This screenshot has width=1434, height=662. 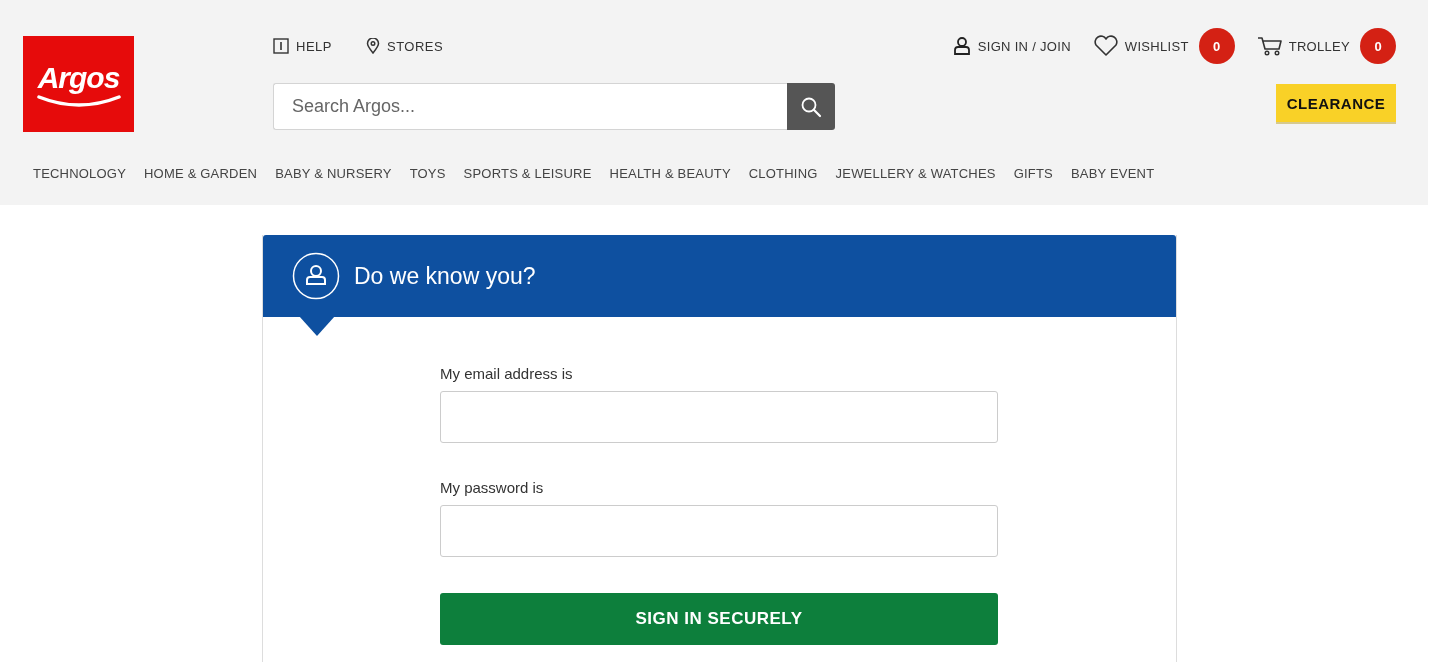 What do you see at coordinates (507, 373) in the screenshot?
I see `field-label: My email address is` at bounding box center [507, 373].